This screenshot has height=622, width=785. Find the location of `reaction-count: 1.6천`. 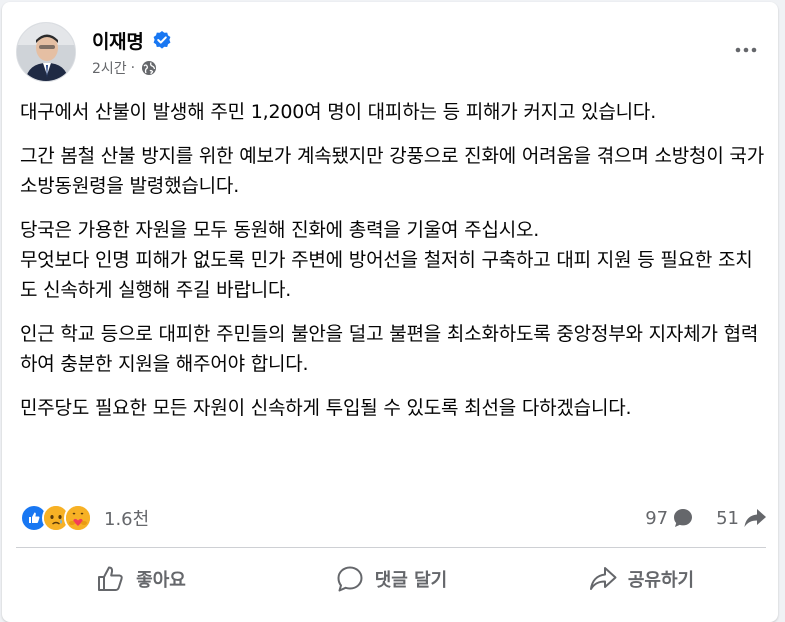

reaction-count: 1.6천 is located at coordinates (126, 518).